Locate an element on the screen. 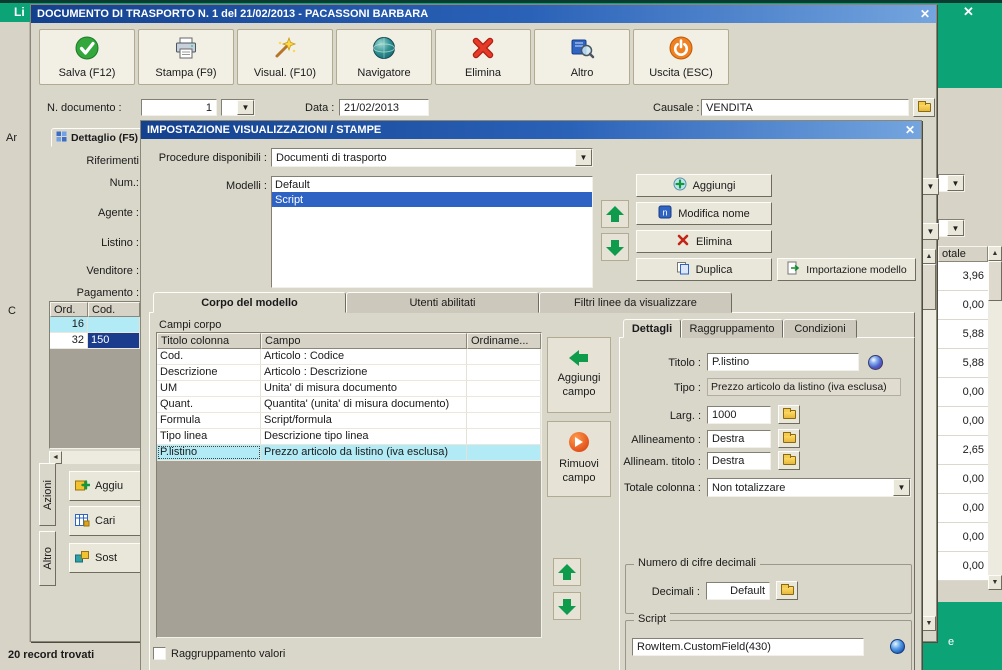 The width and height of the screenshot is (1002, 670). navigator-button: Navigatore is located at coordinates (384, 57).